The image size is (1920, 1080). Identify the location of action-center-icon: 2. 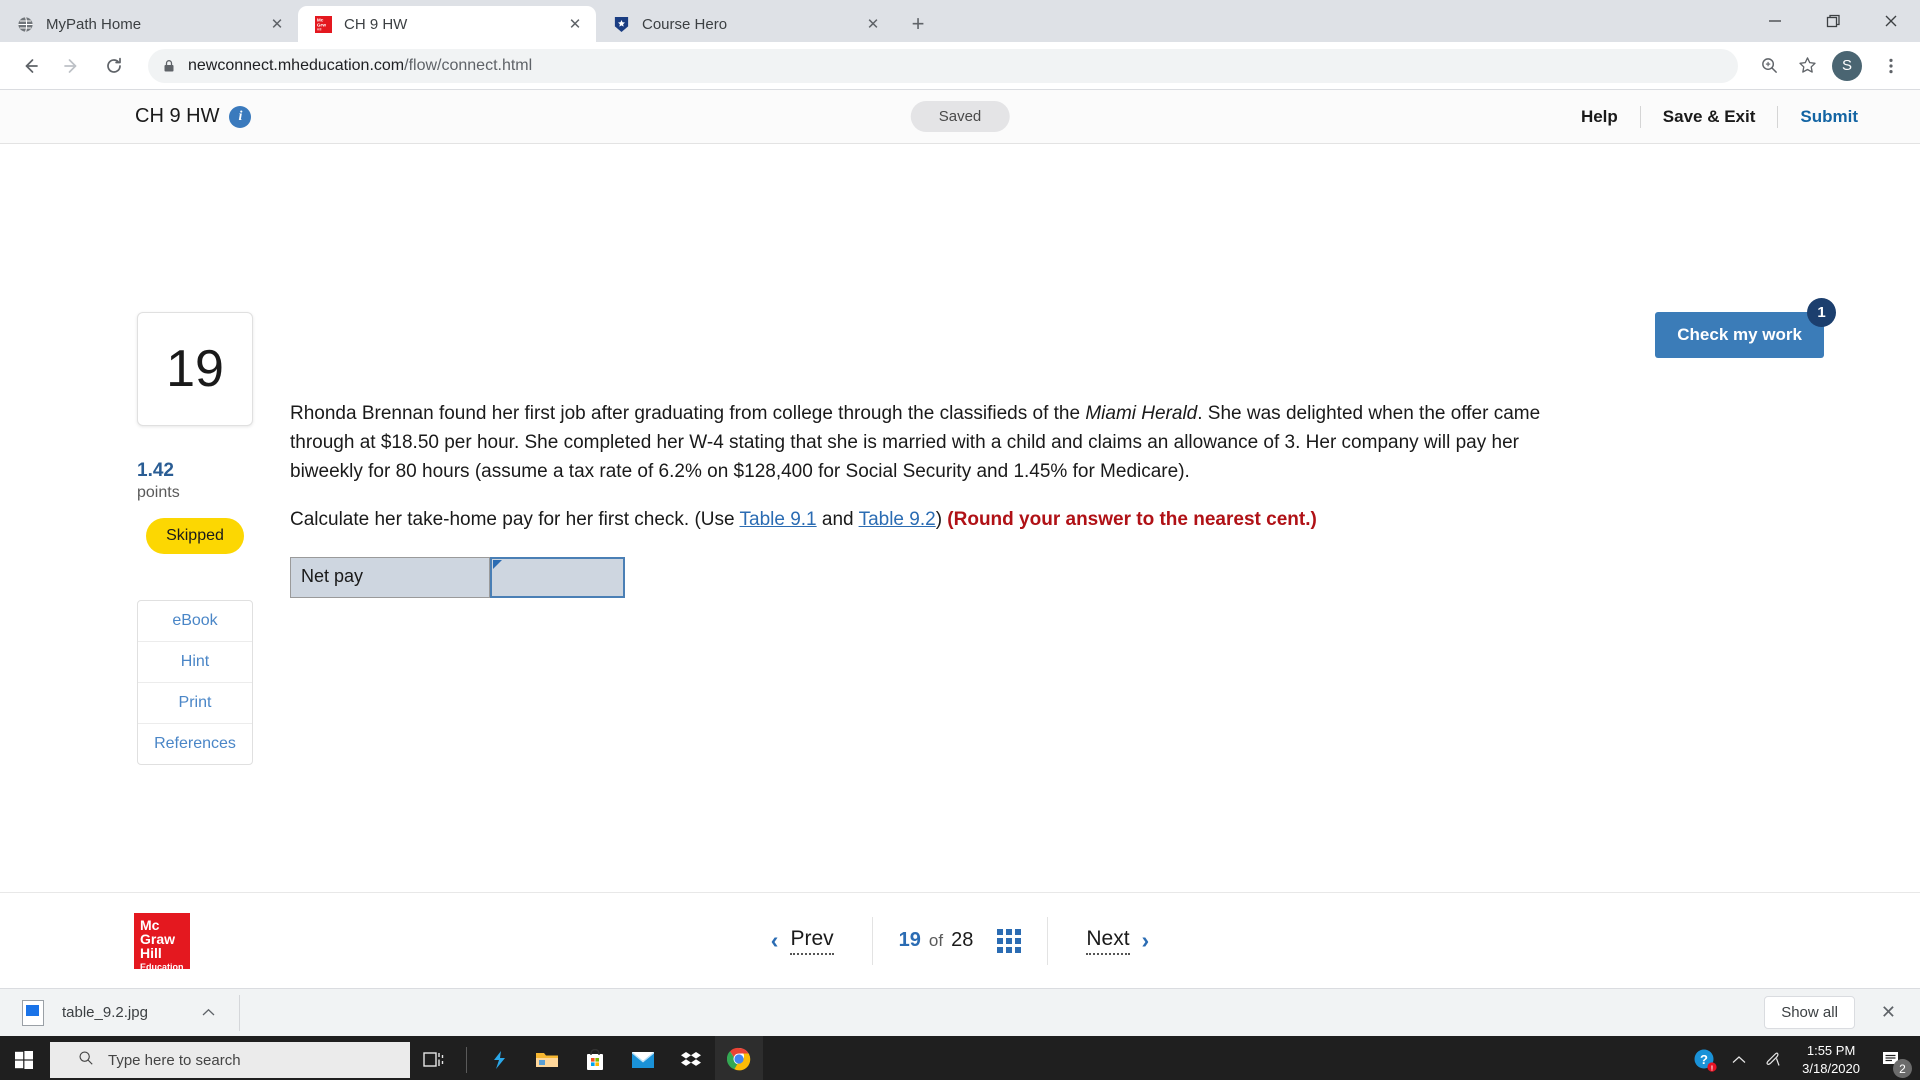
(1892, 1058).